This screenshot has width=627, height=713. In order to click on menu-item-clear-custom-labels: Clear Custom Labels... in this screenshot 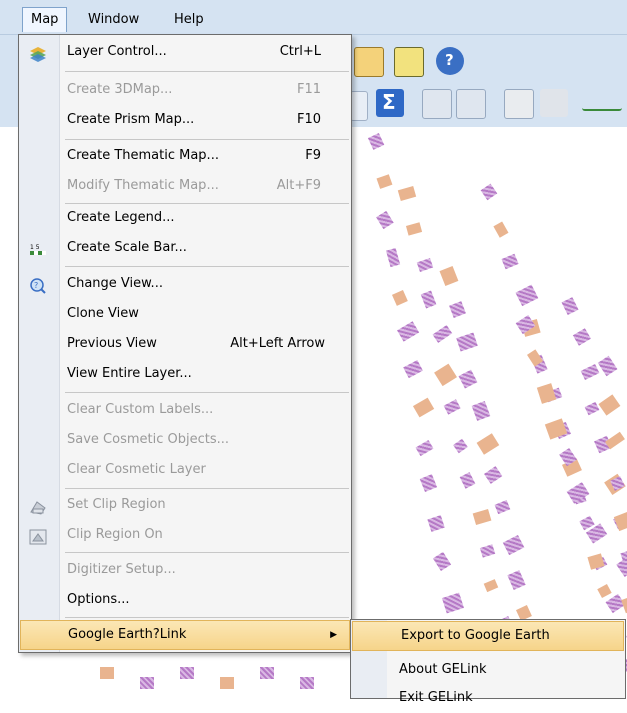, I will do `click(185, 410)`.